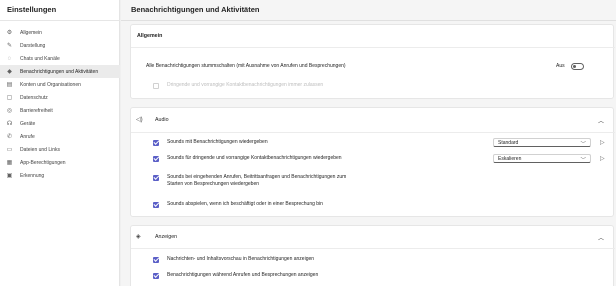  I want to click on display-collapse-chevron-up-icon: ︿, so click(601, 237).